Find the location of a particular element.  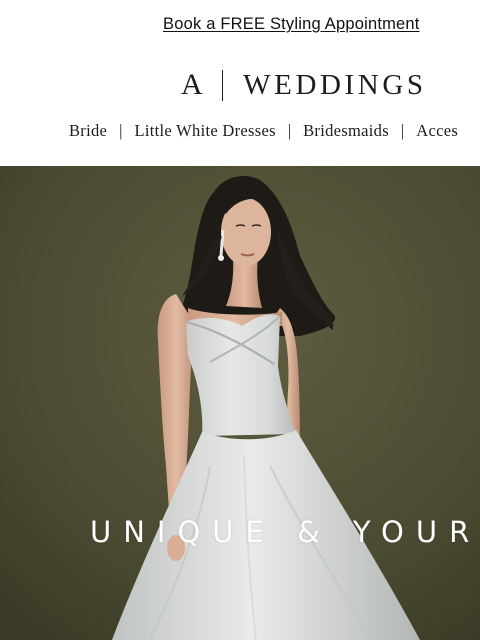

logo-mark: A is located at coordinates (192, 84).